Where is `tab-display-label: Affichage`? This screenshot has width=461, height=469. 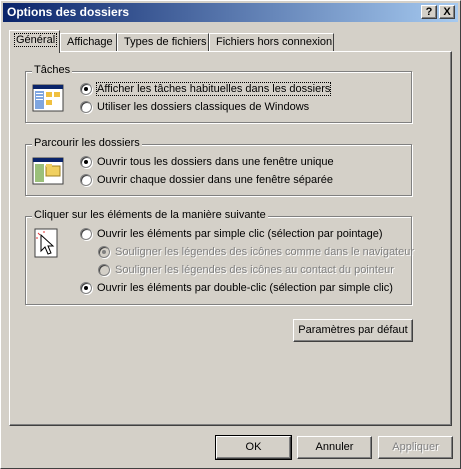
tab-display-label: Affichage is located at coordinates (90, 42).